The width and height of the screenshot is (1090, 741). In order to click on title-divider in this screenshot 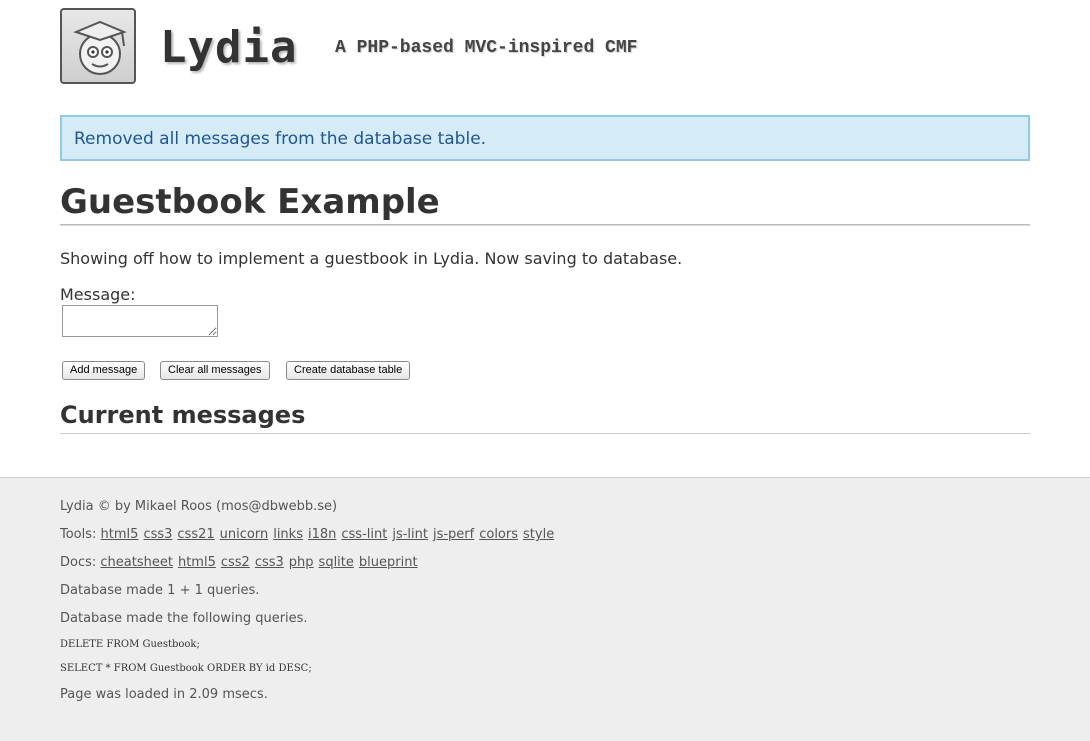, I will do `click(545, 225)`.